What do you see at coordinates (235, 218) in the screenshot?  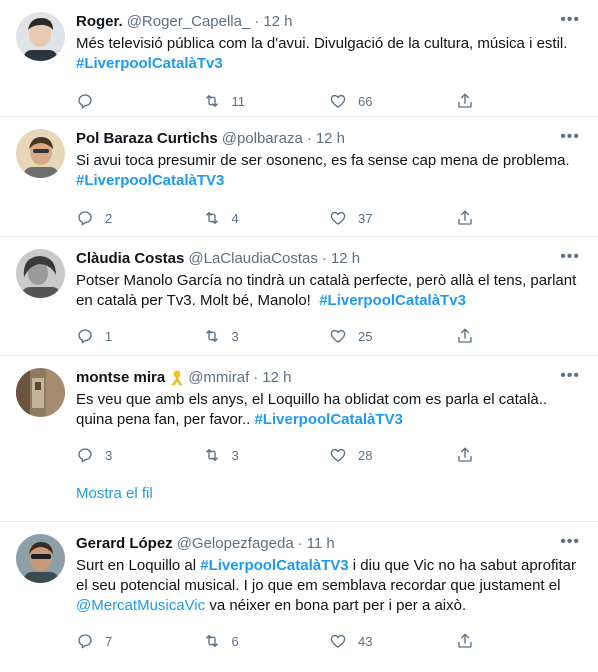 I see `retweet-count: 4` at bounding box center [235, 218].